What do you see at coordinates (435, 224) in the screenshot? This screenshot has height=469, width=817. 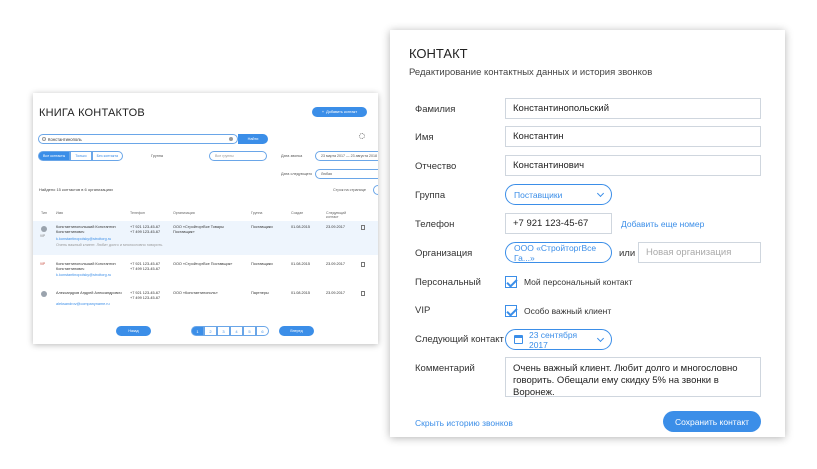 I see `phone-label: Телефон` at bounding box center [435, 224].